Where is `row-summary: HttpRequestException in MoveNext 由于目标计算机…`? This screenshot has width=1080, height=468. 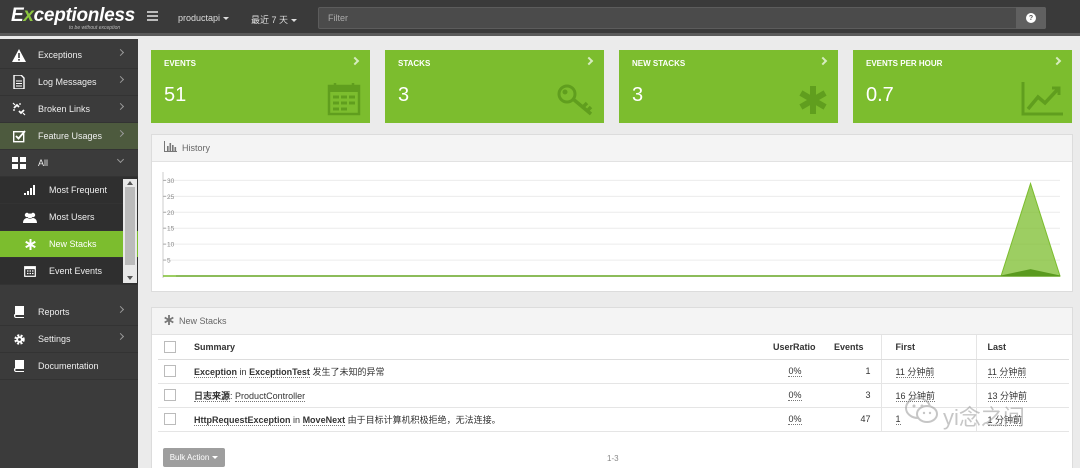 row-summary: HttpRequestException in MoveNext 由于目标计算机… is located at coordinates (483, 419).